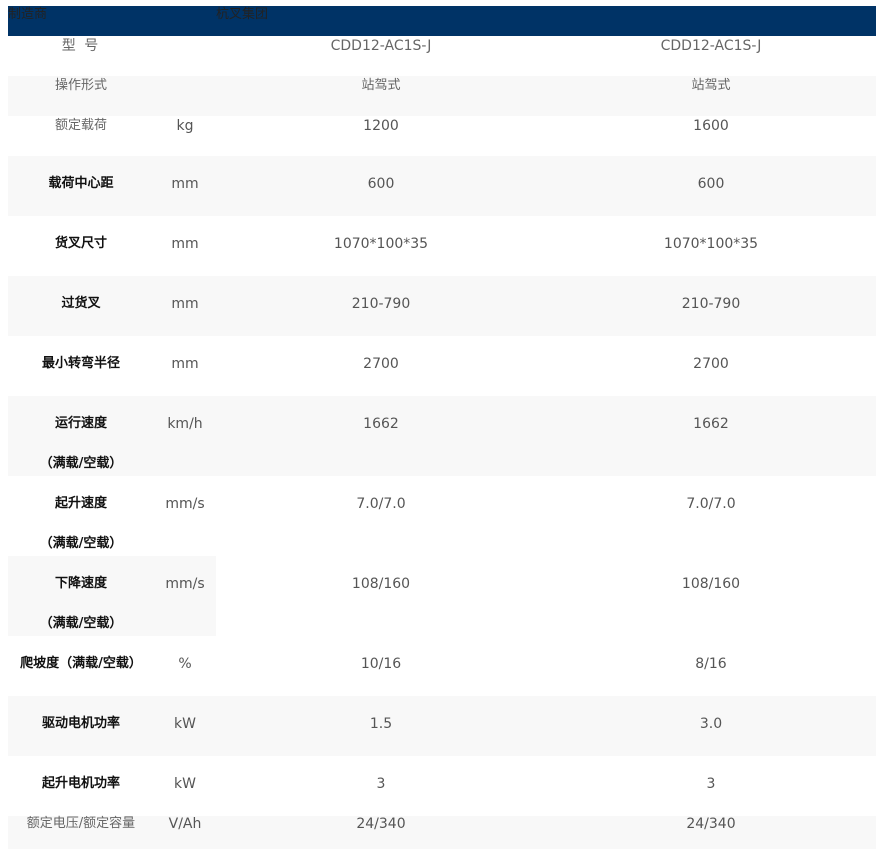 Image resolution: width=884 pixels, height=849 pixels. Describe the element at coordinates (28, 14) in the screenshot. I see `header-manufacturer-label: 制造商` at that location.